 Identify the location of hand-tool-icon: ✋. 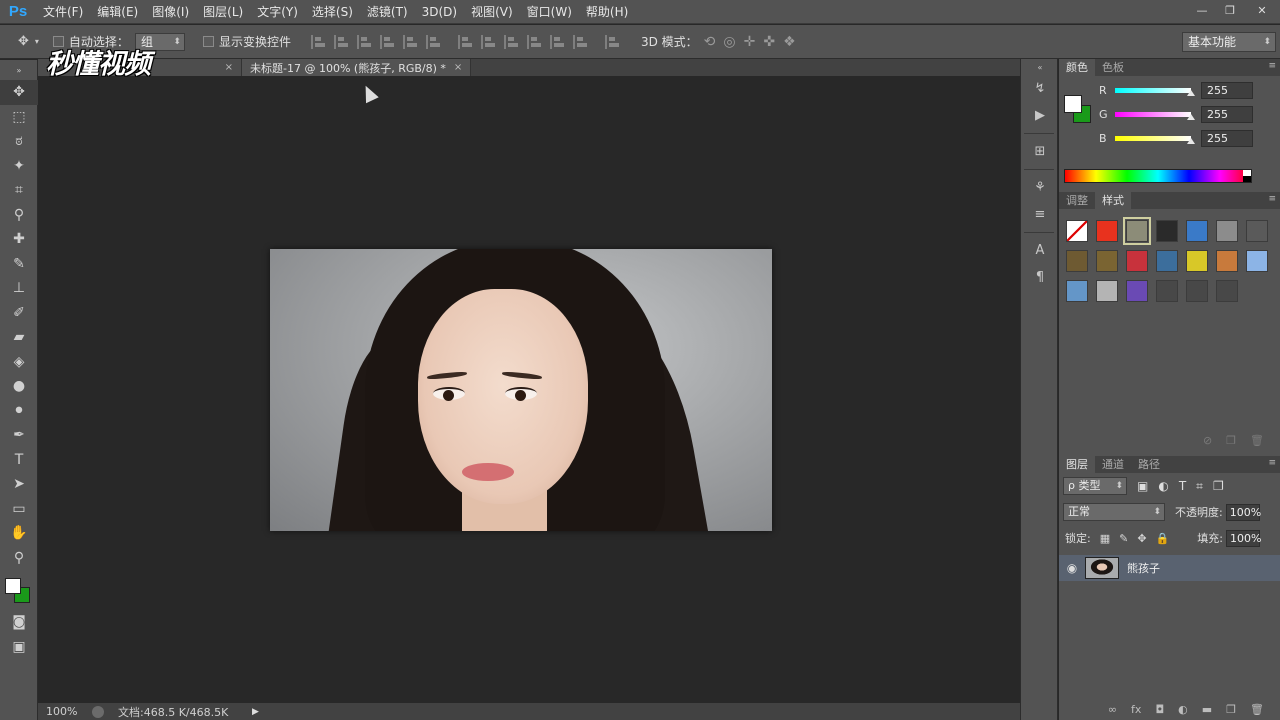
(19, 533).